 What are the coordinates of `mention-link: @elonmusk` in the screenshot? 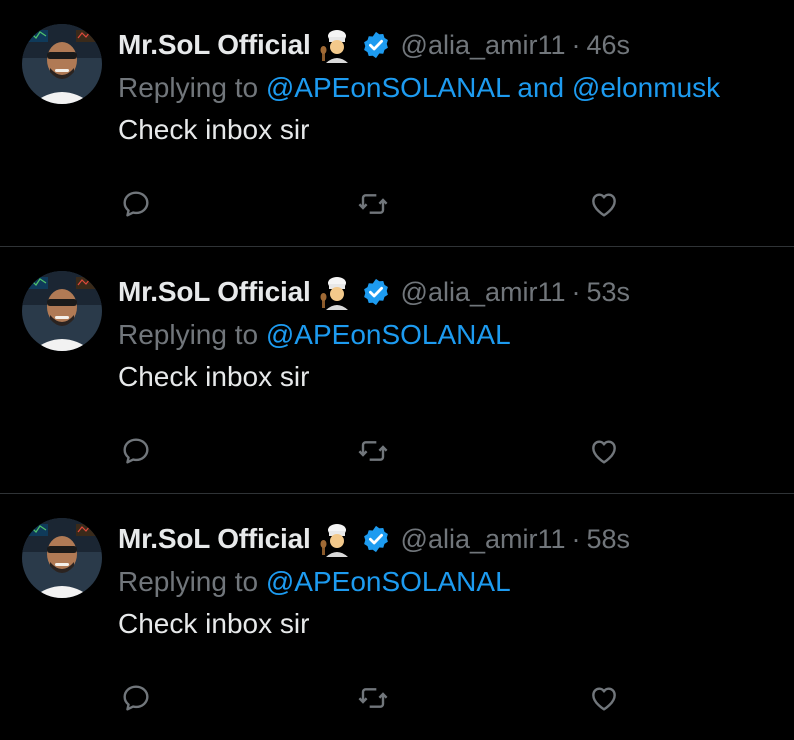 It's located at (646, 87).